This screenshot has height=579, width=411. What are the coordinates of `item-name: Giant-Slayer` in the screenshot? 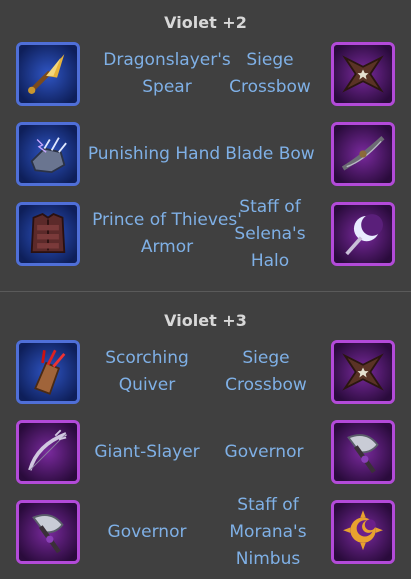 It's located at (147, 451).